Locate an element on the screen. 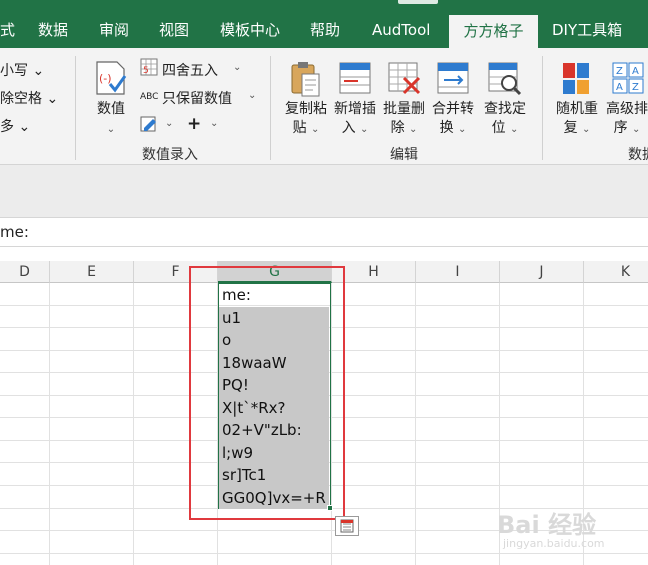 The width and height of the screenshot is (648, 565). copy-paste-label-line1: 复制粘 is located at coordinates (306, 109).